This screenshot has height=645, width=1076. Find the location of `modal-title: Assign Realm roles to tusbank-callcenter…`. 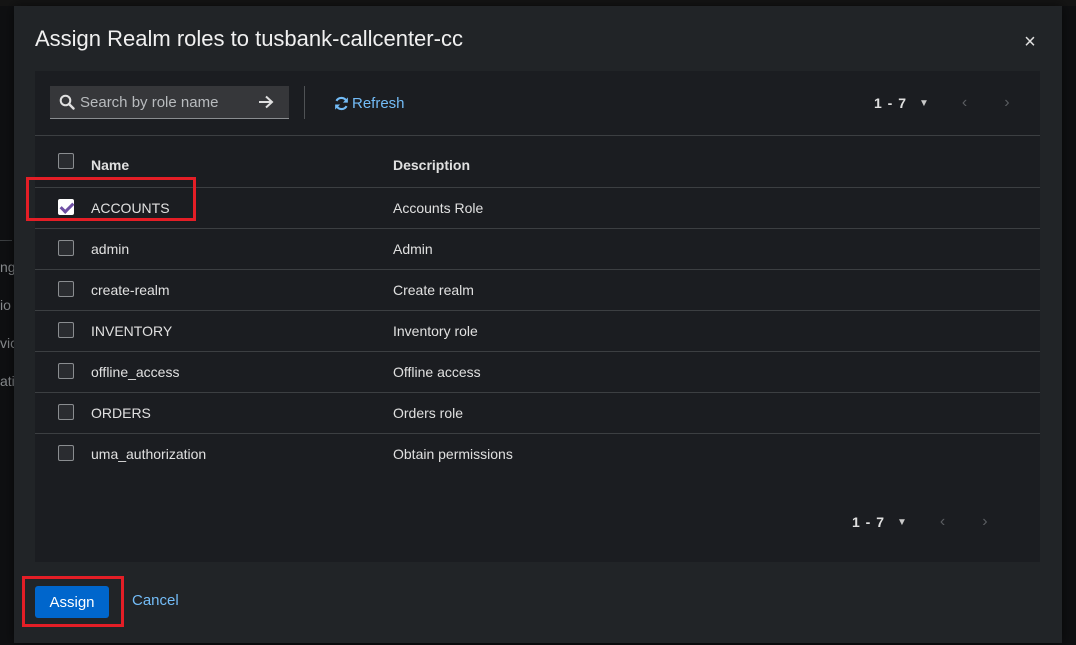

modal-title: Assign Realm roles to tusbank-callcenter… is located at coordinates (249, 38).